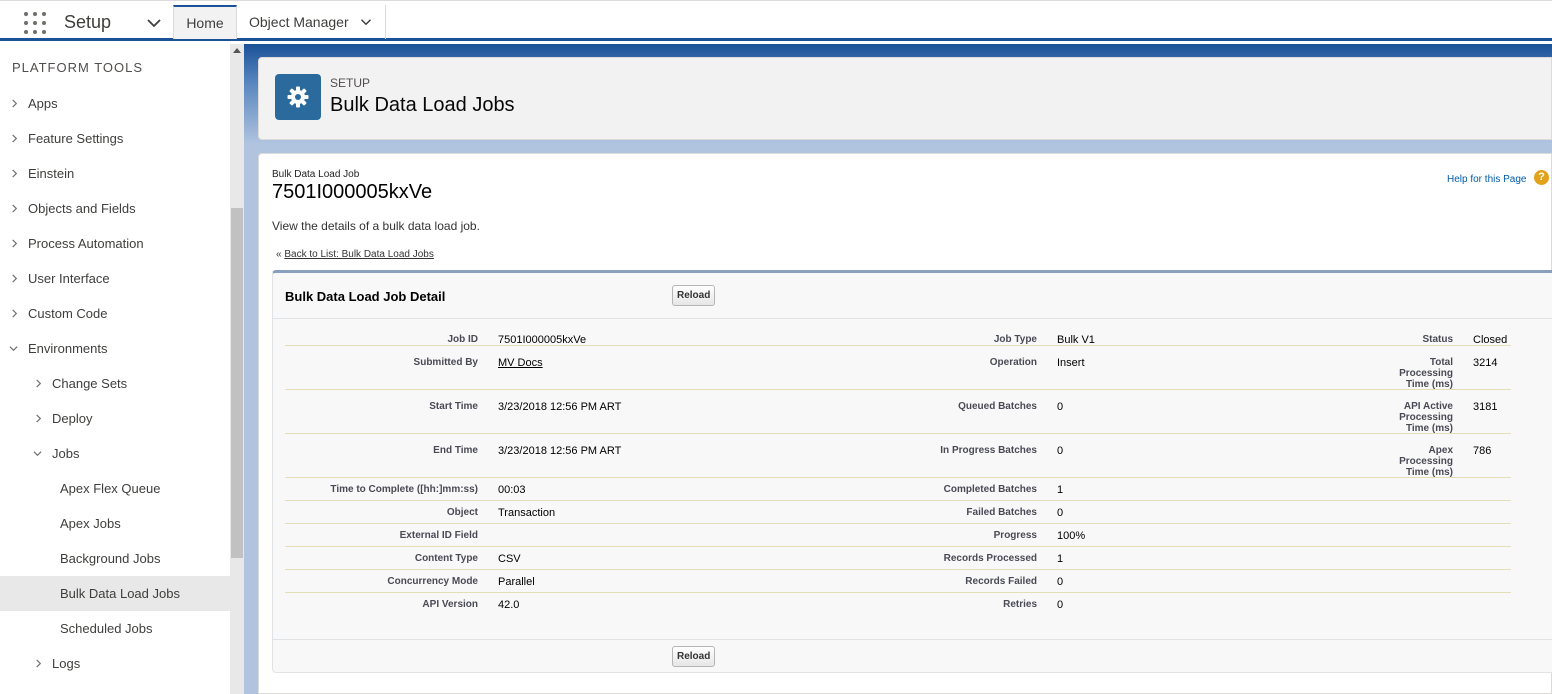 The image size is (1552, 694). What do you see at coordinates (1071, 536) in the screenshot?
I see `field-value: 100%` at bounding box center [1071, 536].